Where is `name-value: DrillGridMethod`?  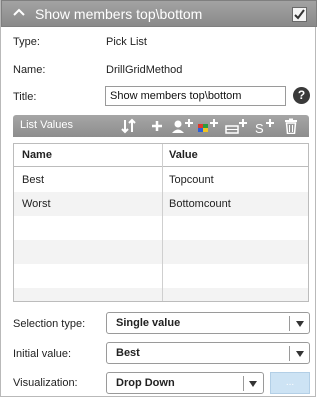 name-value: DrillGridMethod is located at coordinates (144, 70).